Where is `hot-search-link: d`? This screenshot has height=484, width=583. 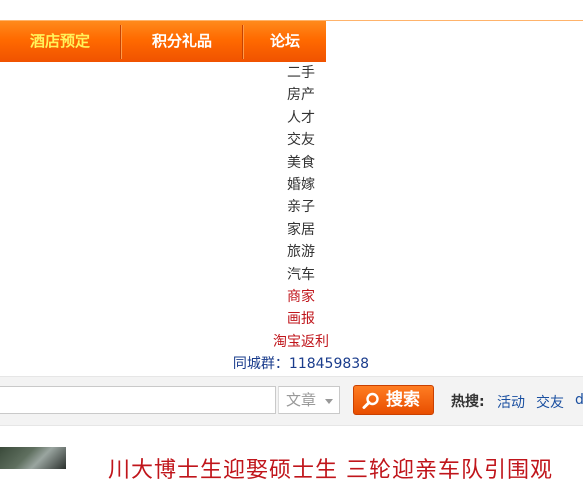
hot-search-link: d is located at coordinates (579, 400).